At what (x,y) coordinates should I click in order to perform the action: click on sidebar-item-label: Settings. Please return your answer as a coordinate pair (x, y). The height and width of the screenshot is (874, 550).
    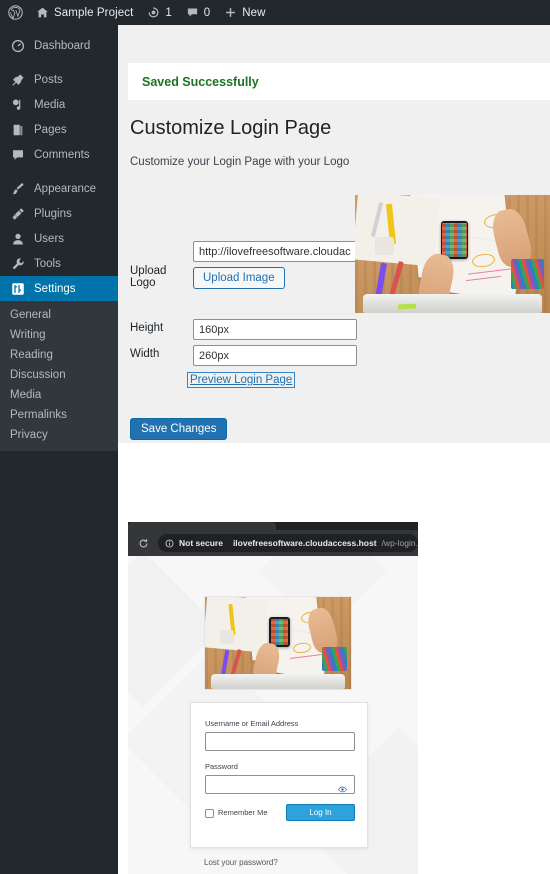
    Looking at the image, I should click on (55, 288).